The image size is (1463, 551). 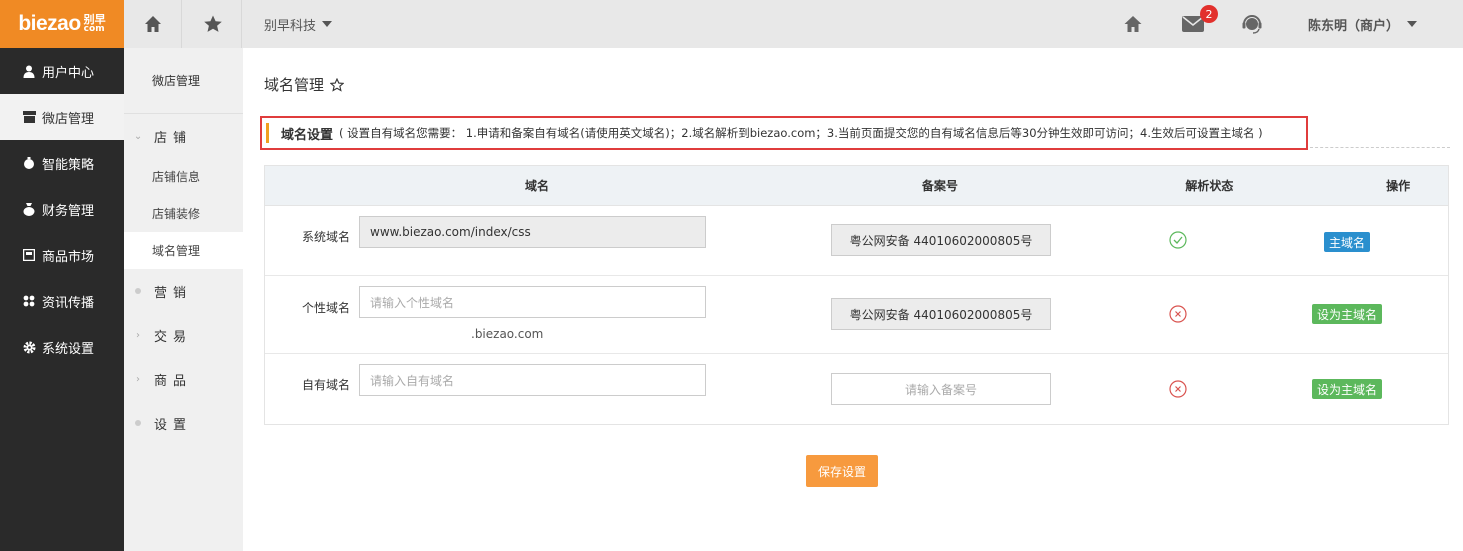 I want to click on logo-text: biezao, so click(x=49, y=23).